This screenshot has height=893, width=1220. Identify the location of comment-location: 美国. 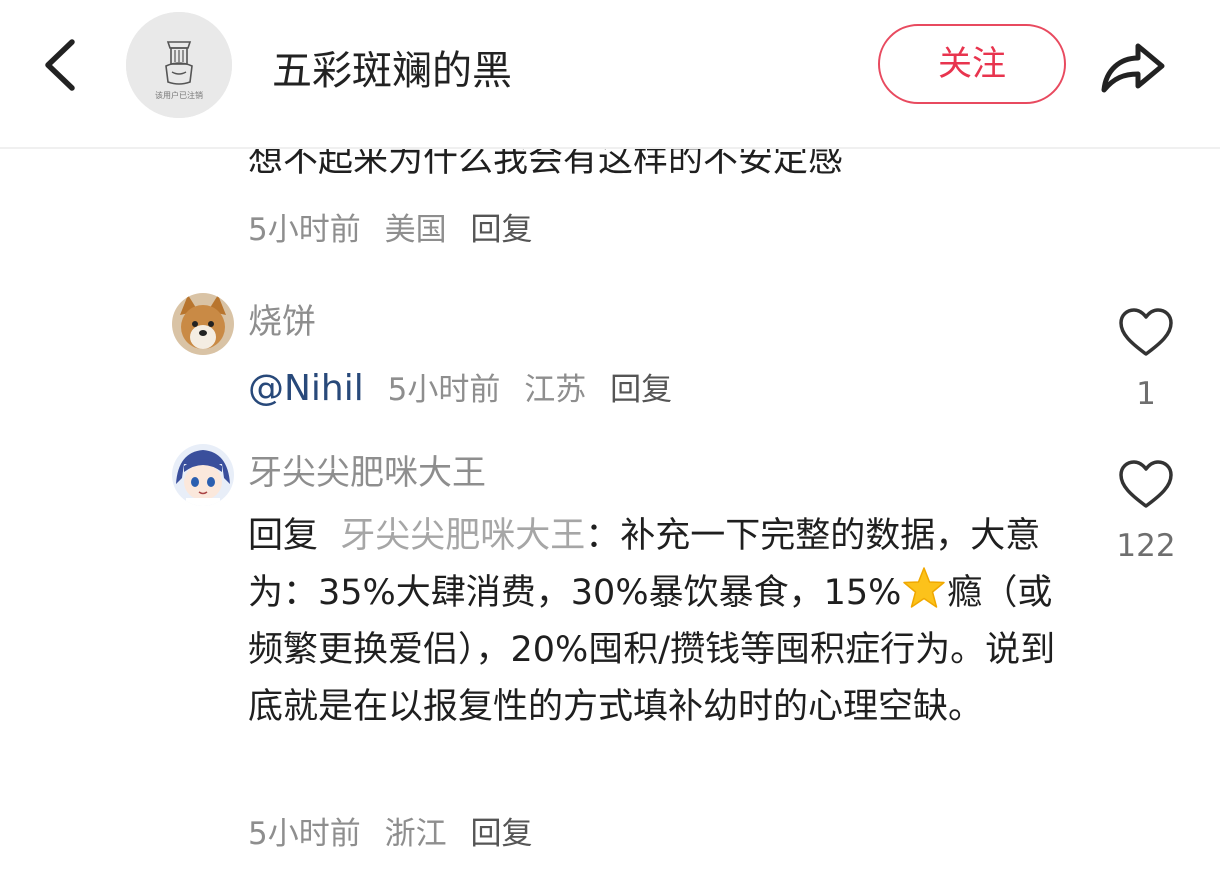
(415, 230).